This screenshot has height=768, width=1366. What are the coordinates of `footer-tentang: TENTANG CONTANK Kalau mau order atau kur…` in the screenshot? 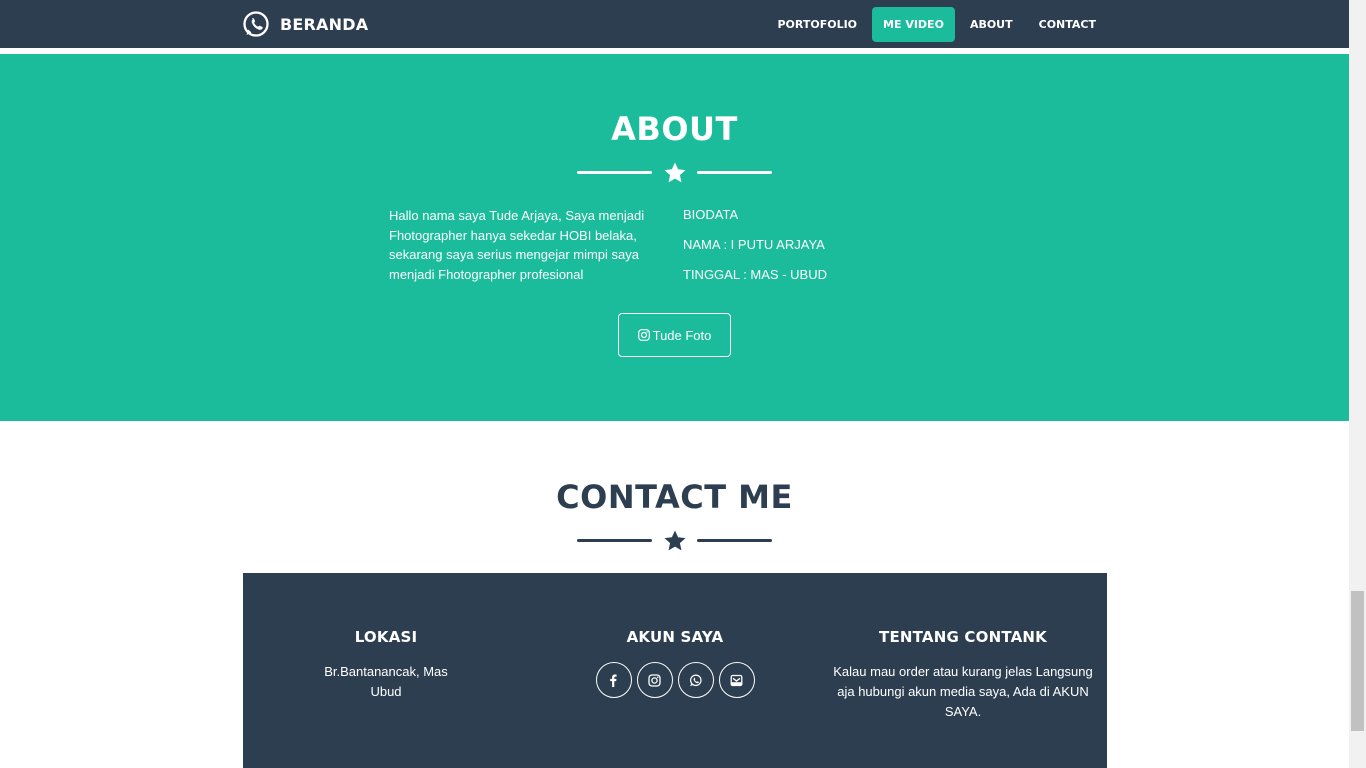 It's located at (963, 675).